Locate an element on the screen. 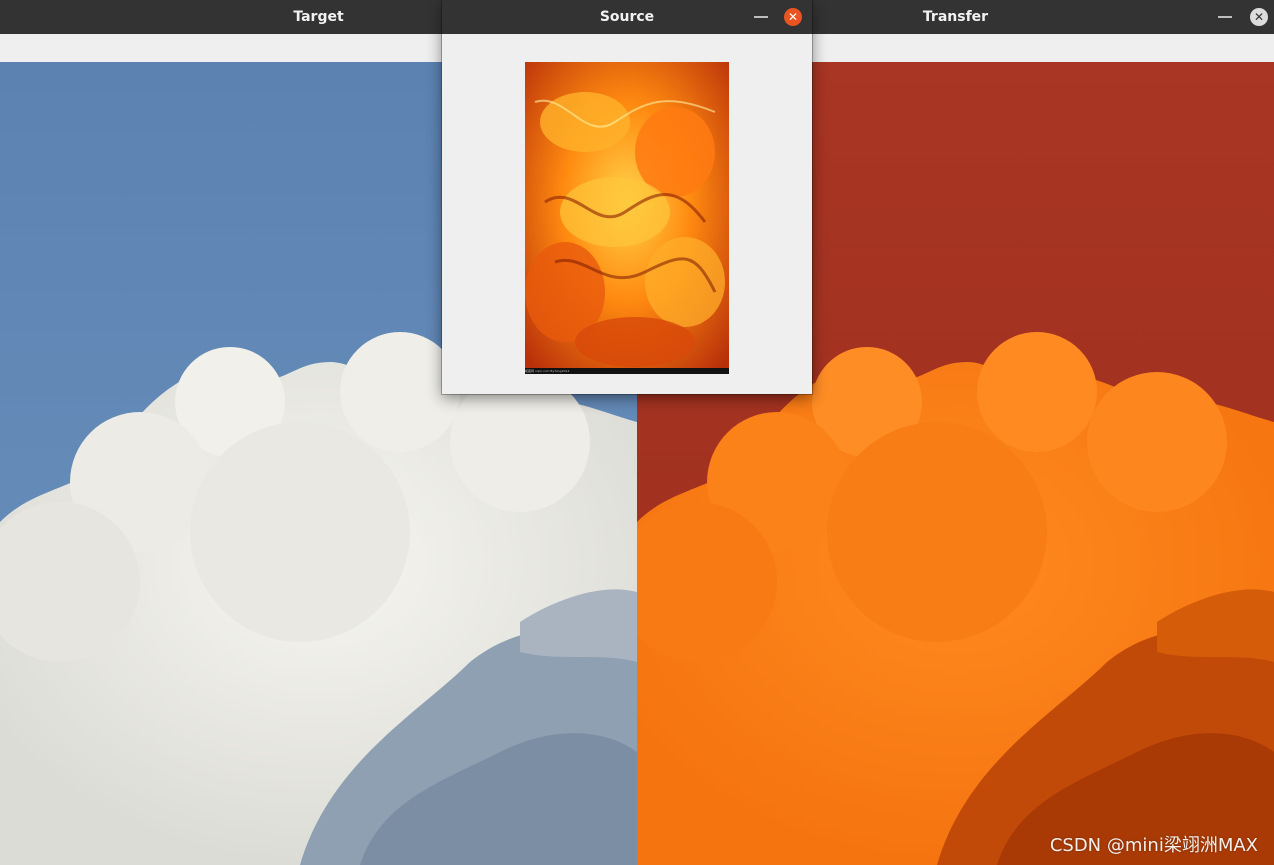  csdn-watermark: CSDN @mini梁翊洲MAX is located at coordinates (1153, 845).